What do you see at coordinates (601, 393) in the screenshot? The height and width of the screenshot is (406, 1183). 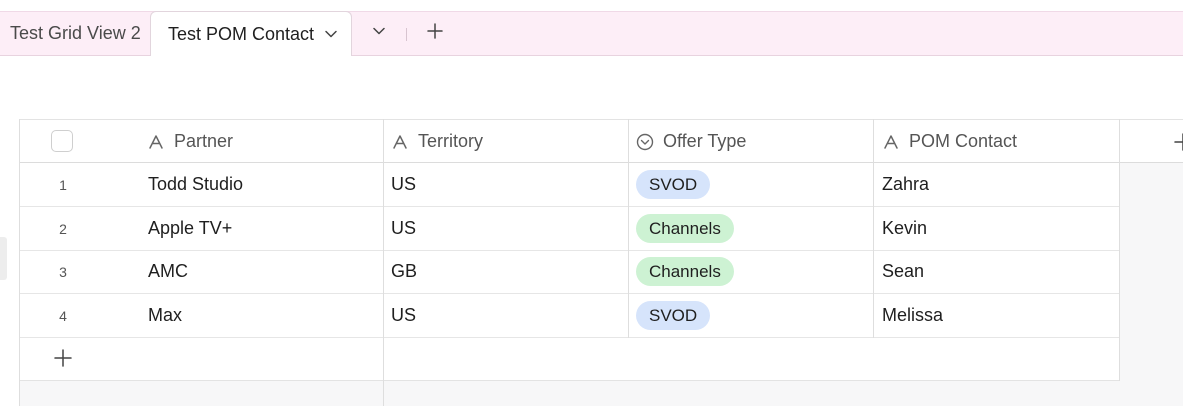 I see `grid-footer-area` at bounding box center [601, 393].